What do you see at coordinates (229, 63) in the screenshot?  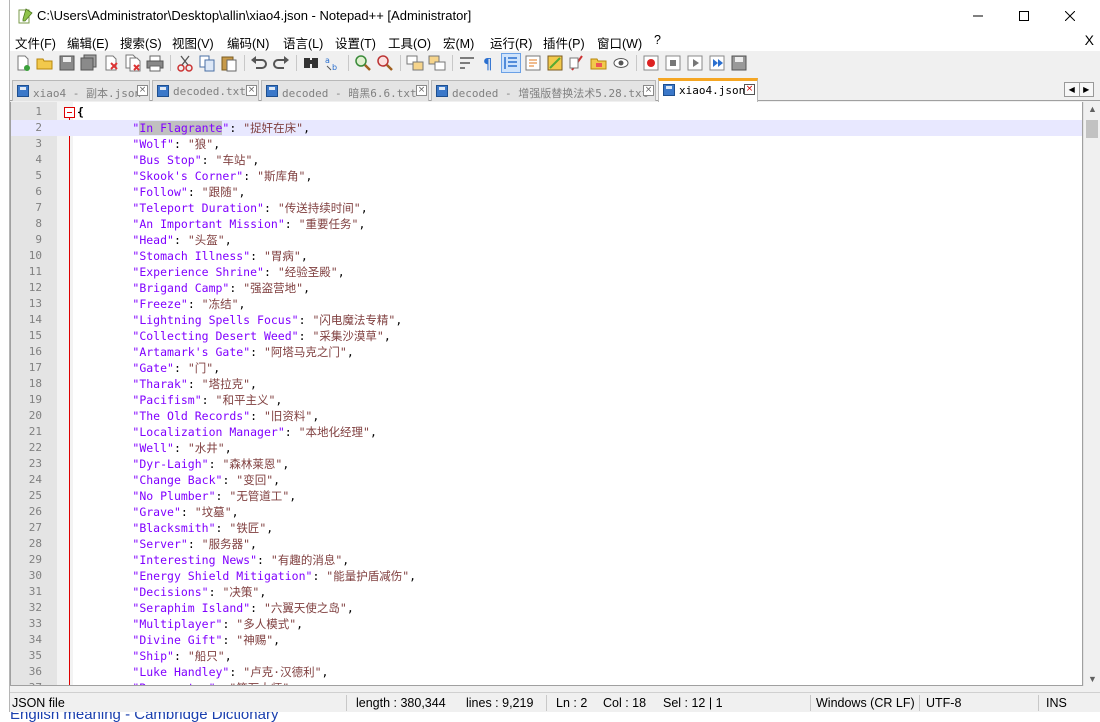 I see `paste-icon` at bounding box center [229, 63].